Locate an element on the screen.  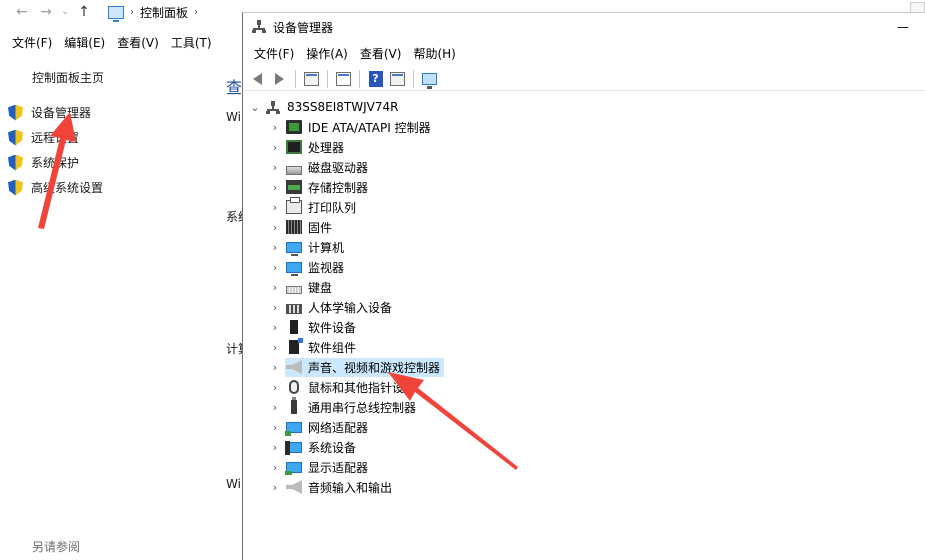
audio-io-icon is located at coordinates (294, 487).